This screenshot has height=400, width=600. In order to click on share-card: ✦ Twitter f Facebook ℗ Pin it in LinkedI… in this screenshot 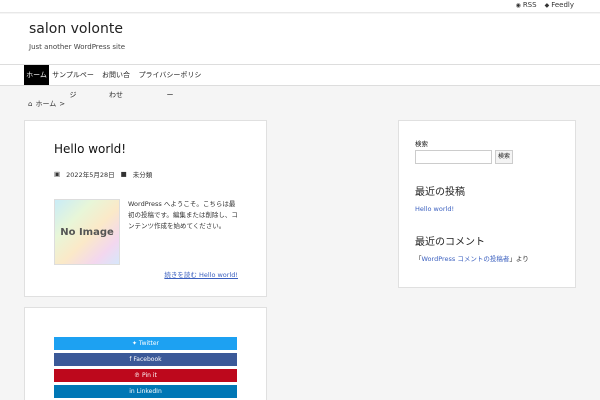, I will do `click(145, 353)`.